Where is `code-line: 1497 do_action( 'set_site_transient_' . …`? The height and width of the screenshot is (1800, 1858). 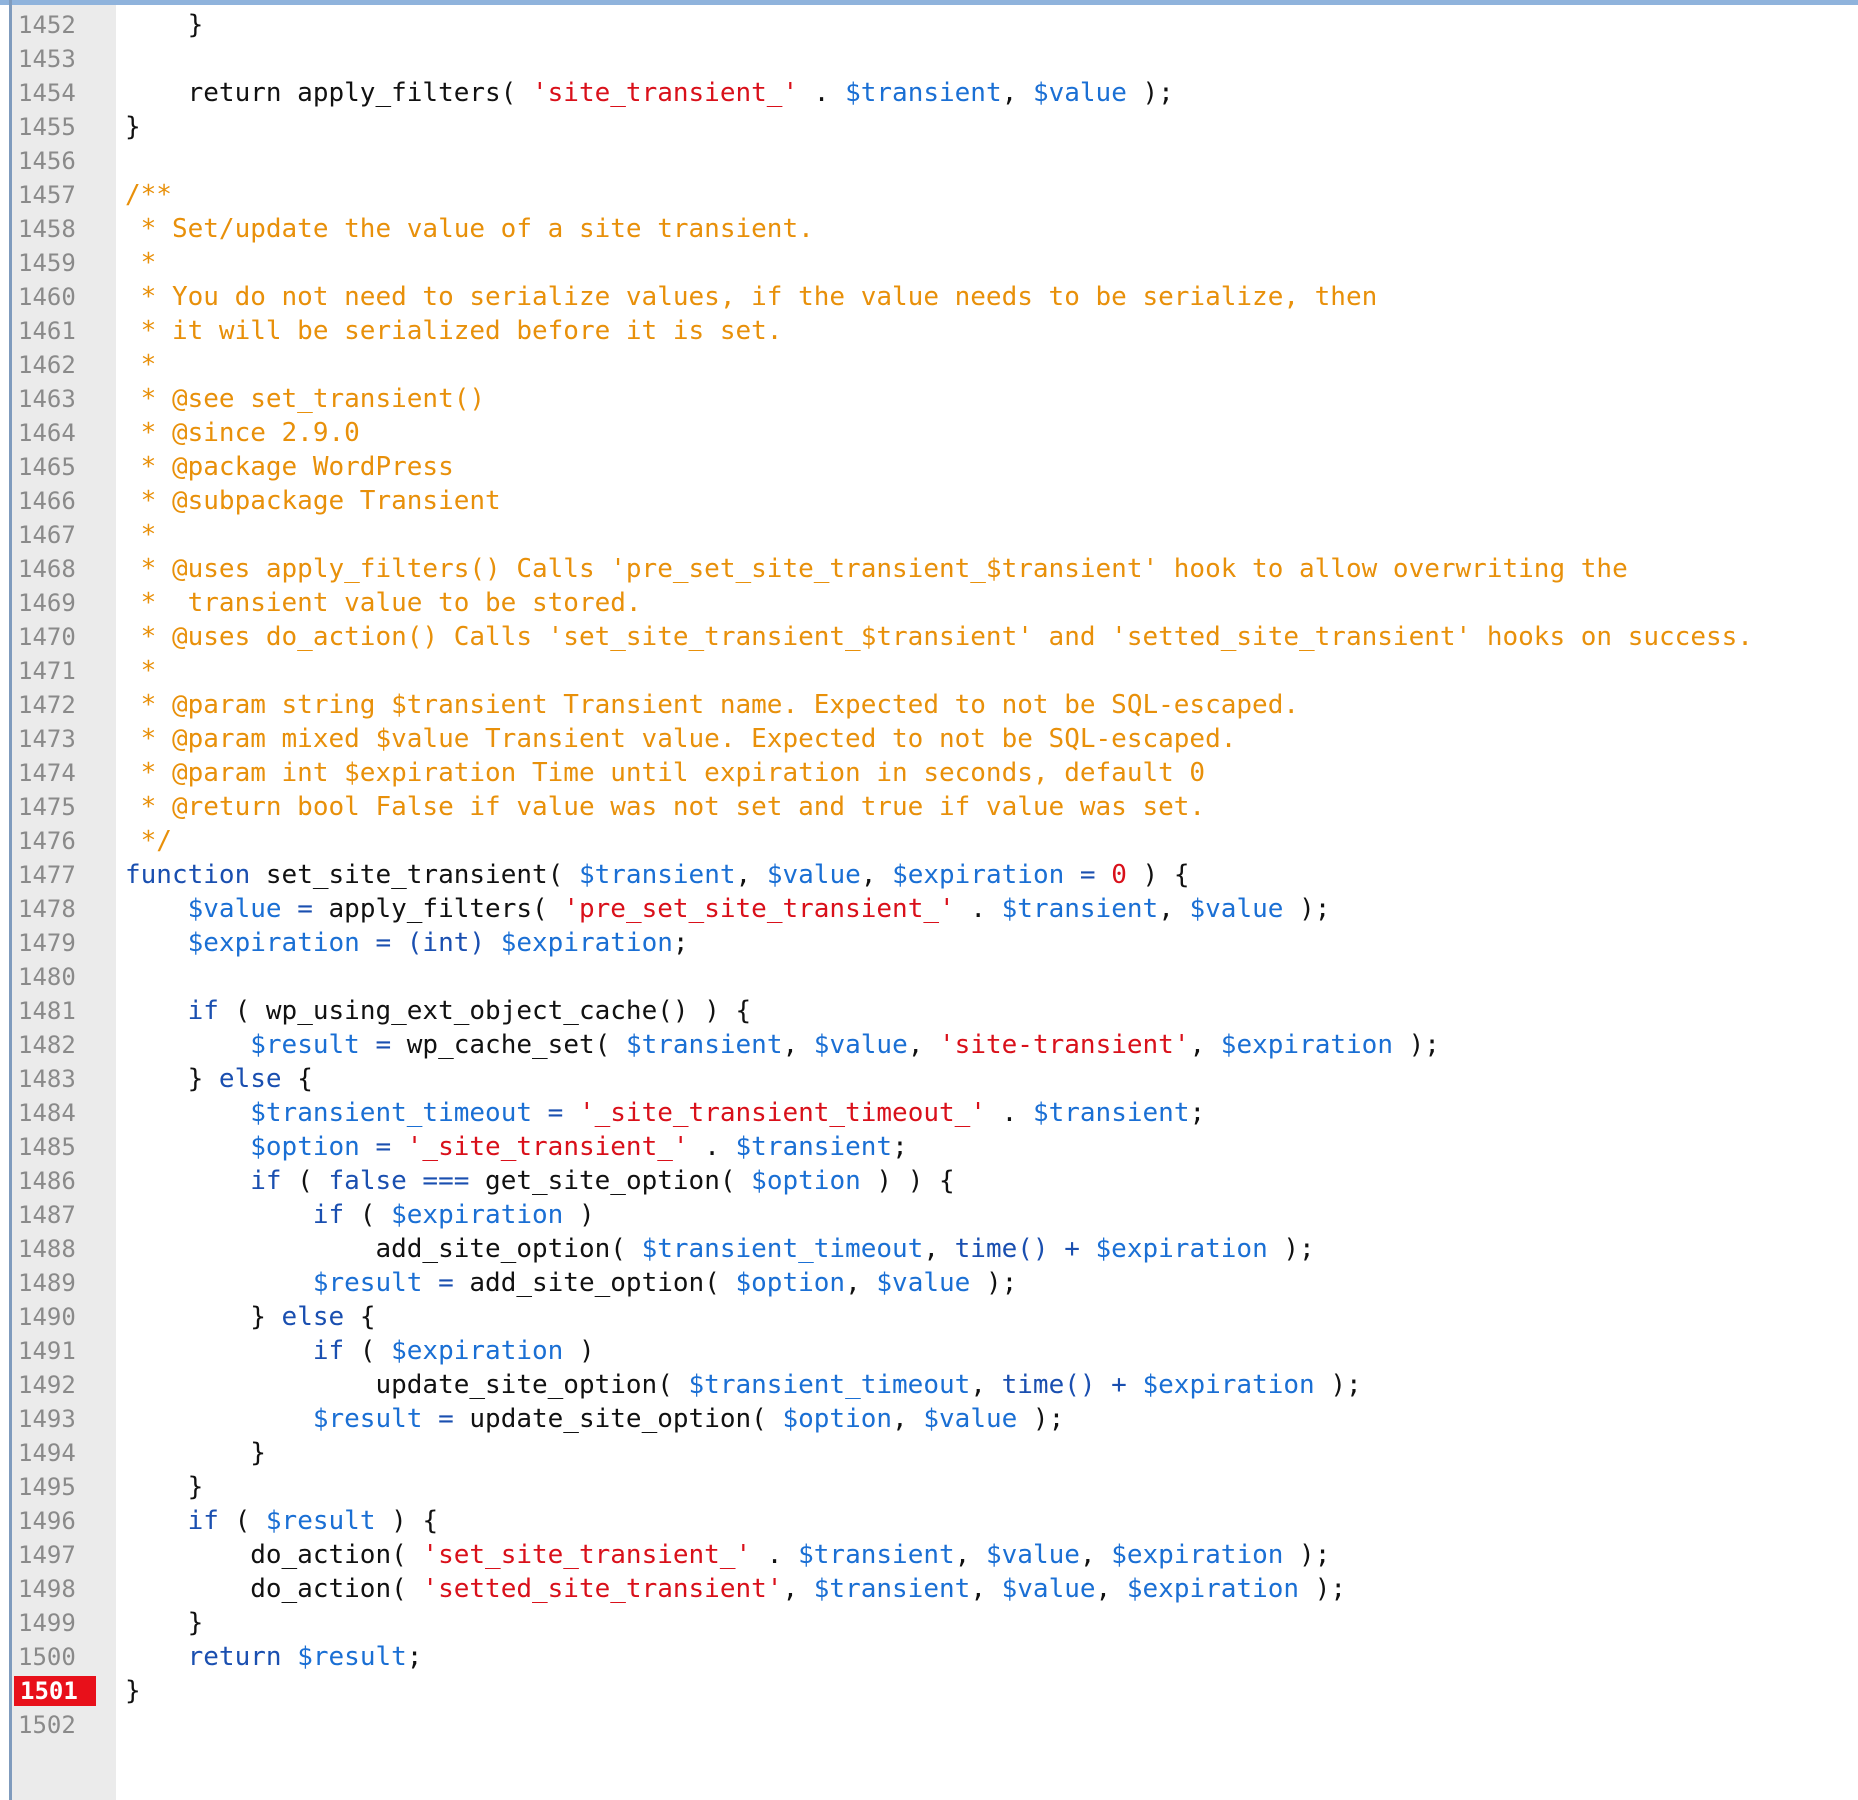 code-line: 1497 do_action( 'set_site_transient_' . … is located at coordinates (929, 1555).